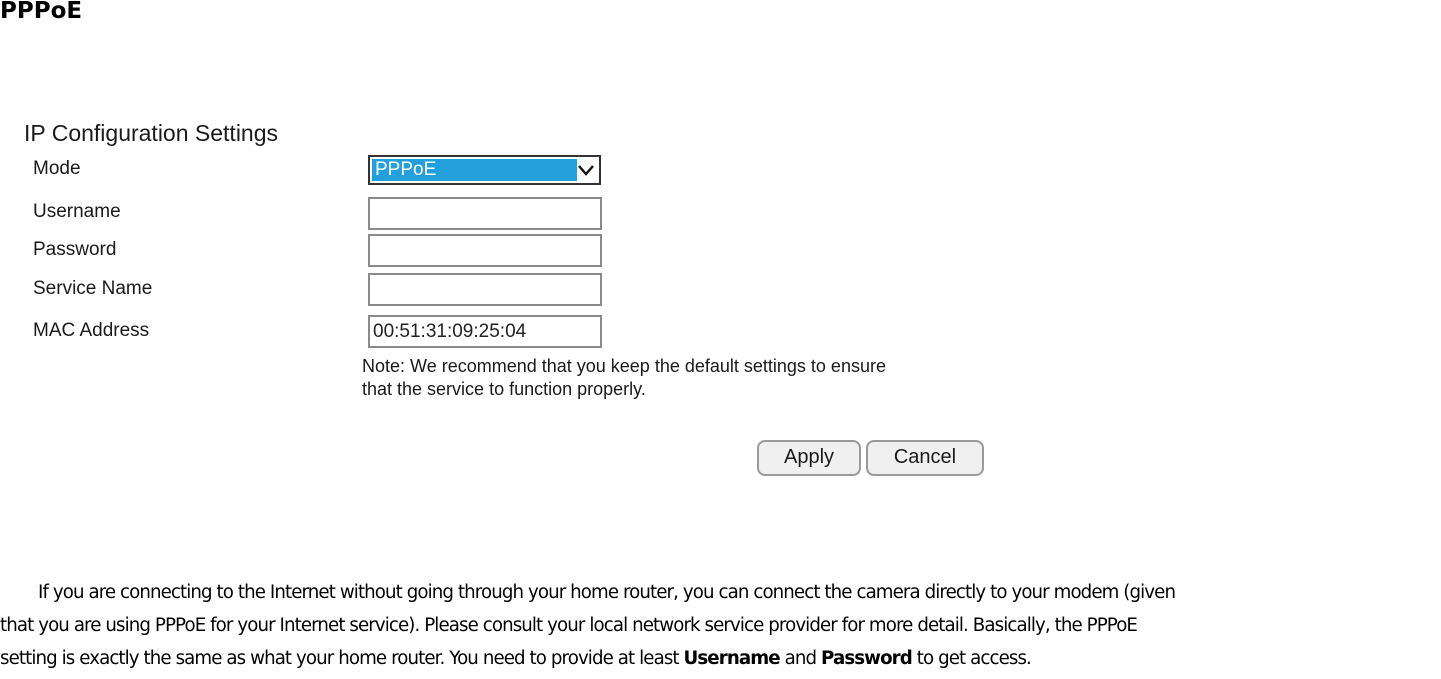  I want to click on mac-address-input, so click(485, 331).